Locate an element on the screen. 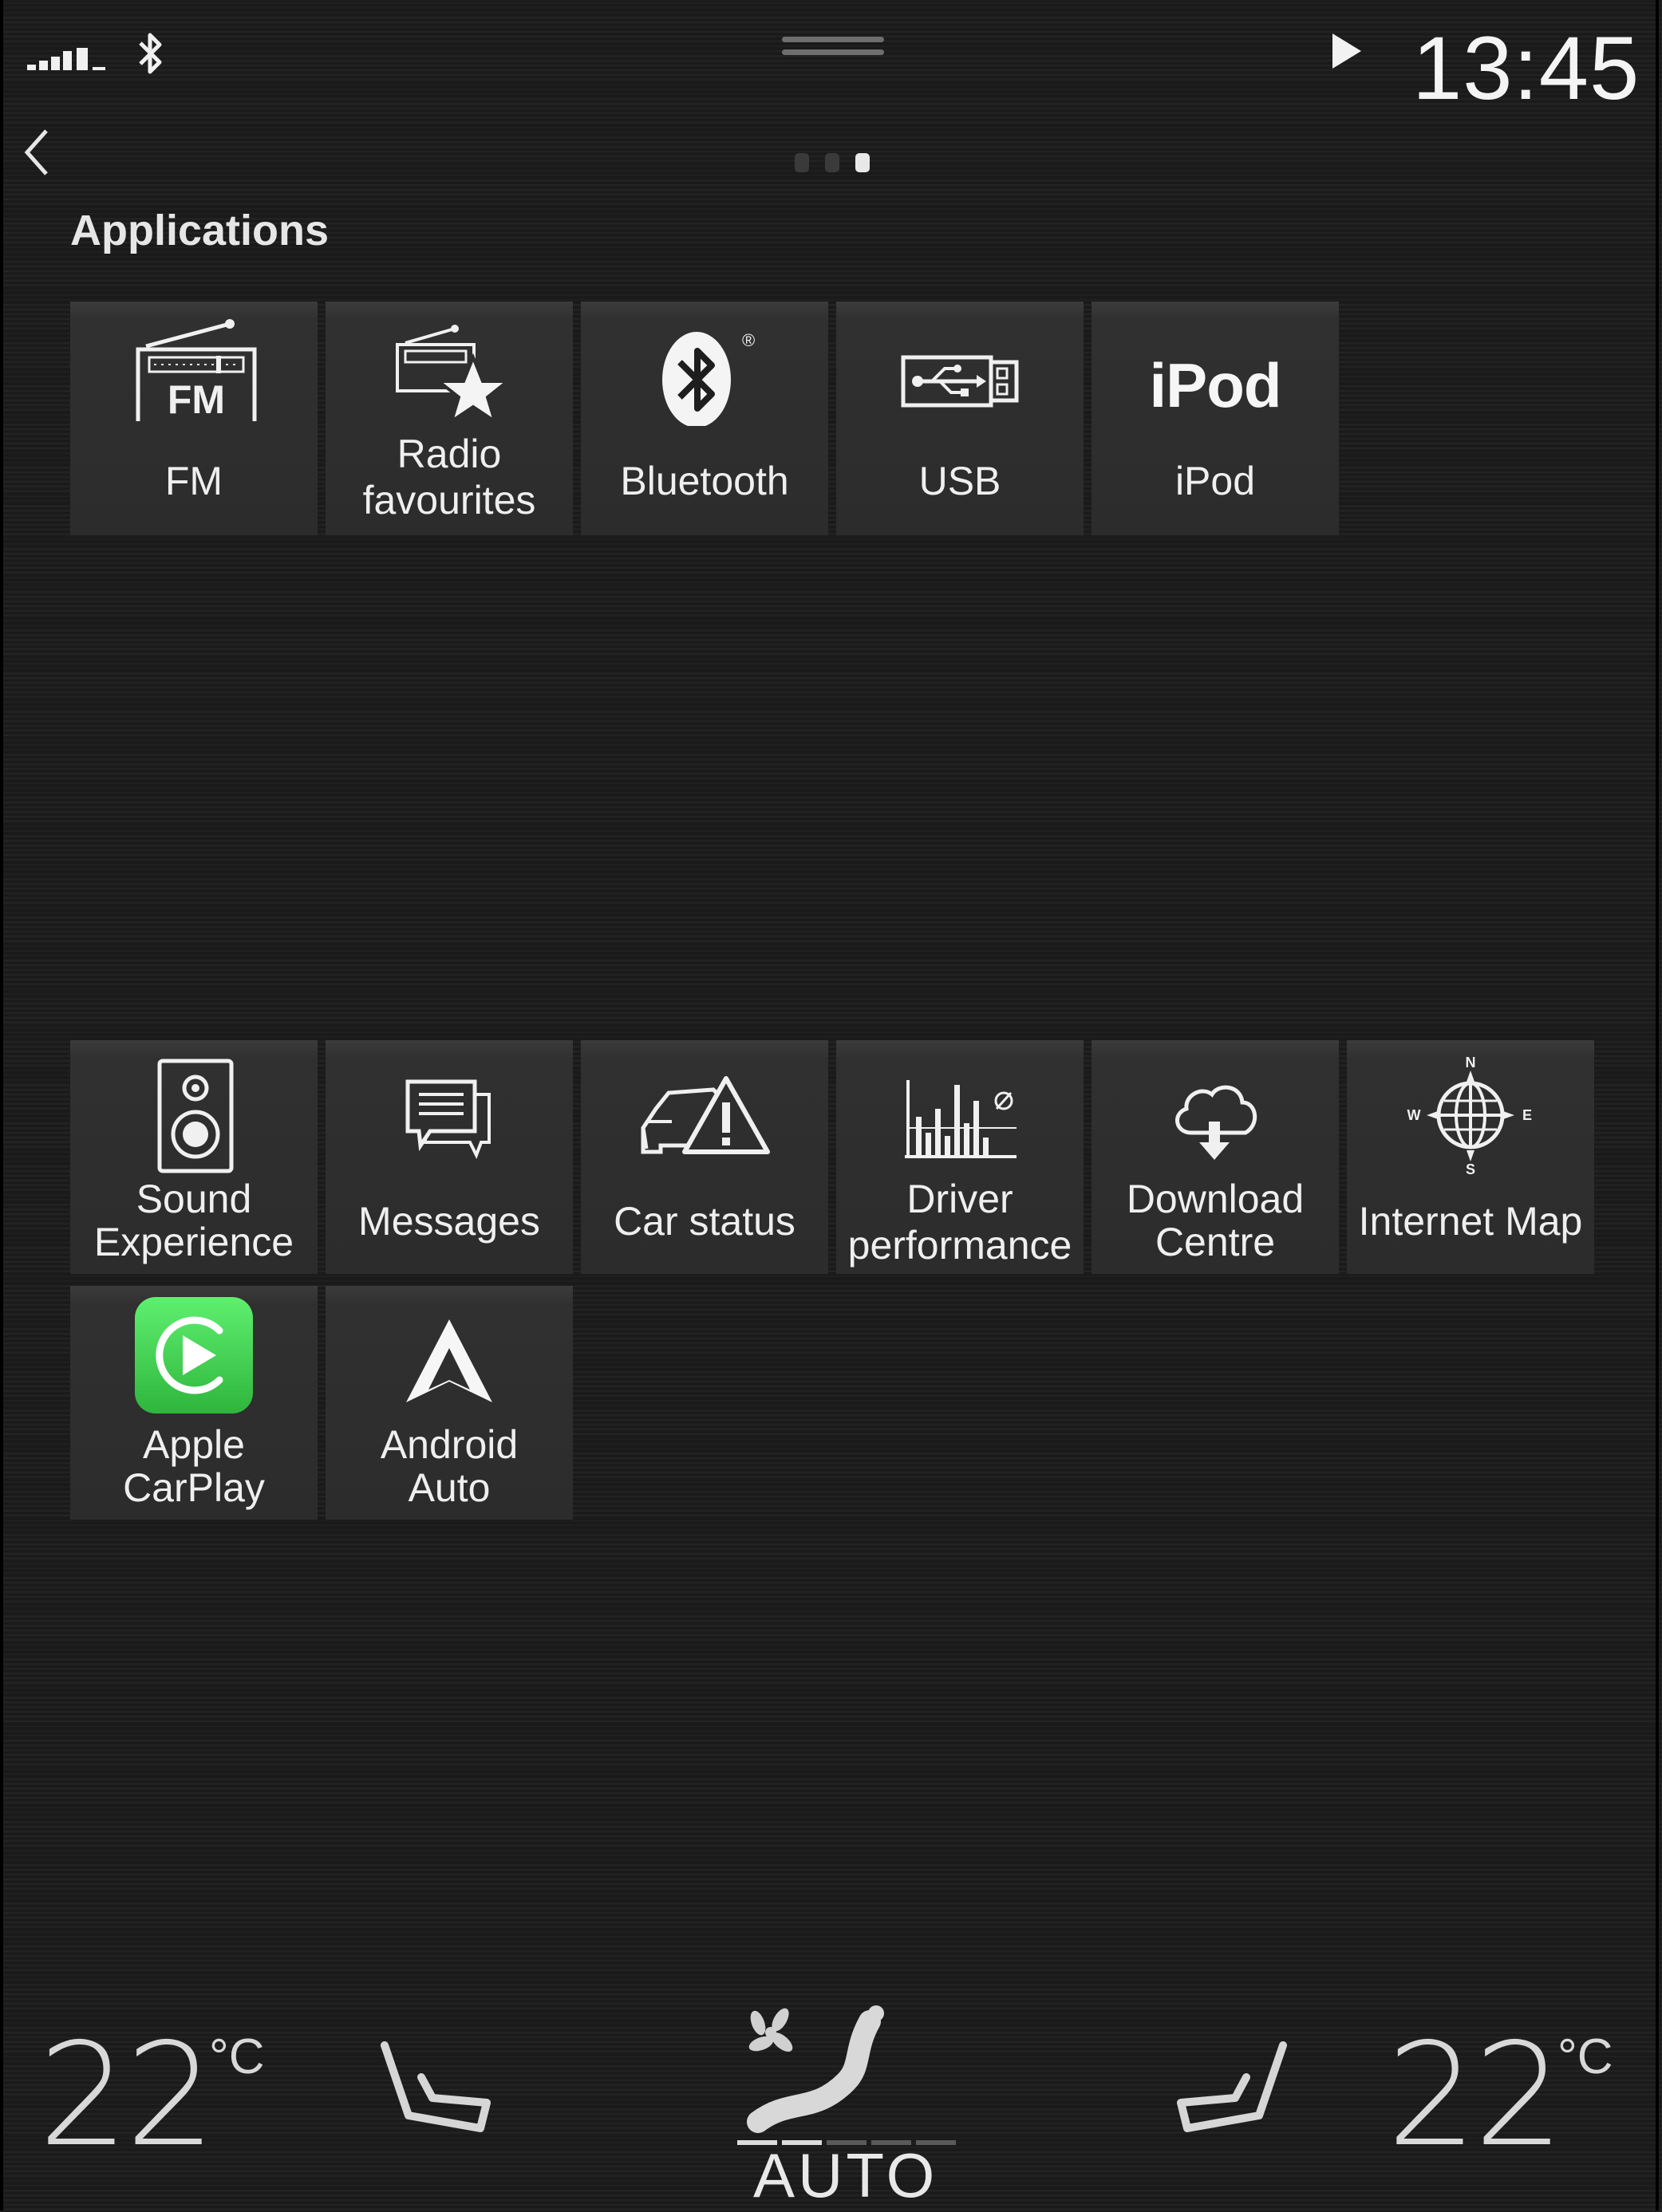 This screenshot has height=2212, width=1662. globe-compass-icon: N S W E is located at coordinates (1470, 1115).